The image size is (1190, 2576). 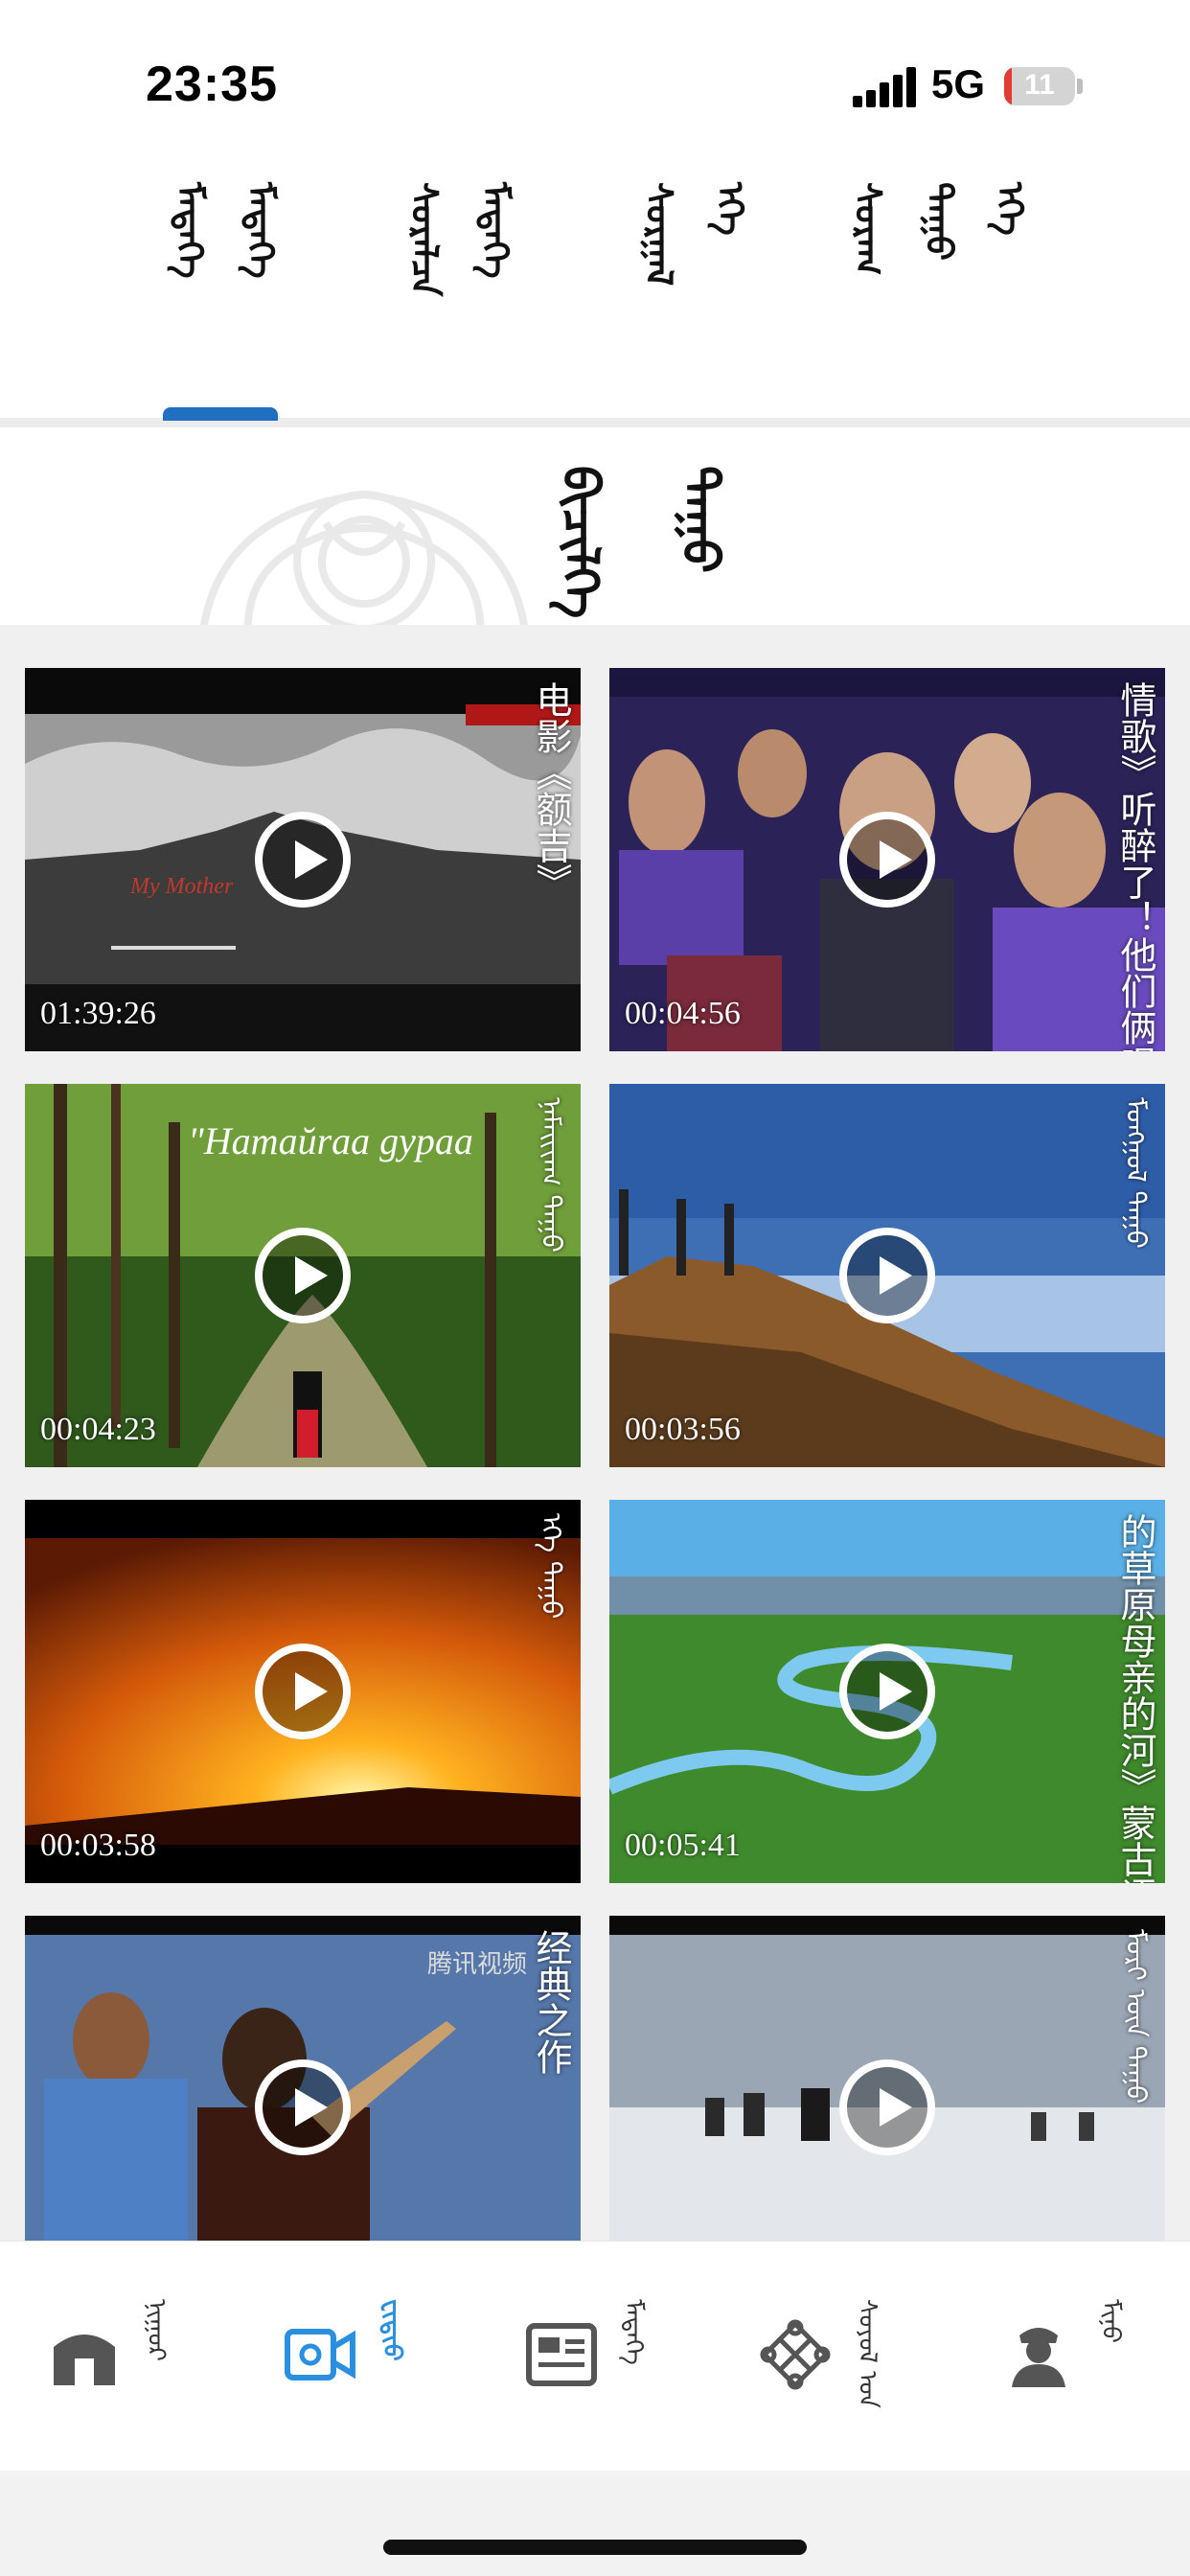 I want to click on nav-item-home: ᠨᠢᠭᠤᠷ, so click(x=113, y=2366).